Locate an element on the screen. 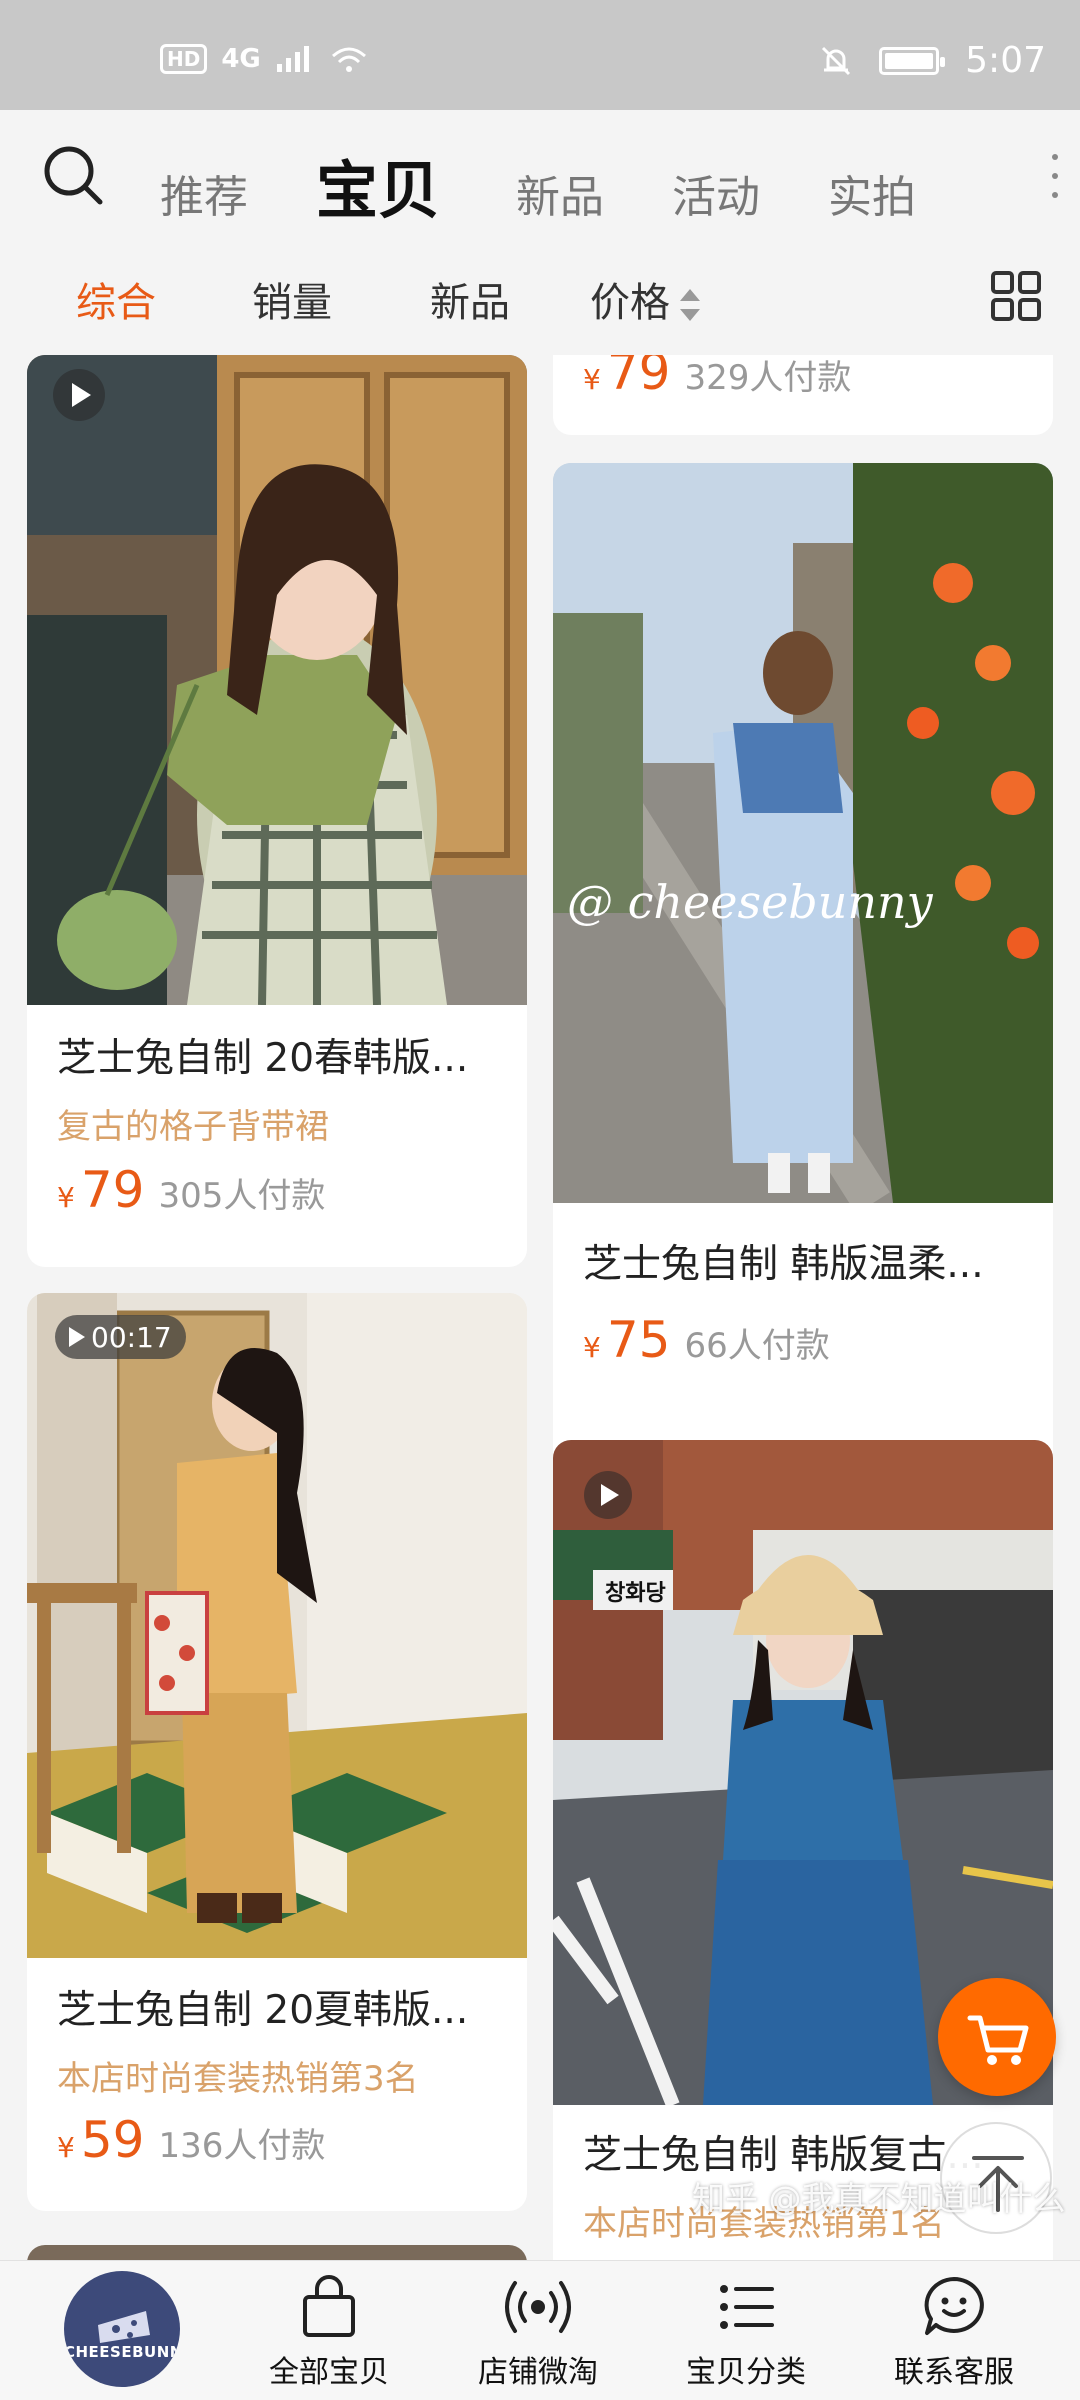 Image resolution: width=1080 pixels, height=2400 pixels. shop-logo: CHEESEBUNNY is located at coordinates (122, 2329).